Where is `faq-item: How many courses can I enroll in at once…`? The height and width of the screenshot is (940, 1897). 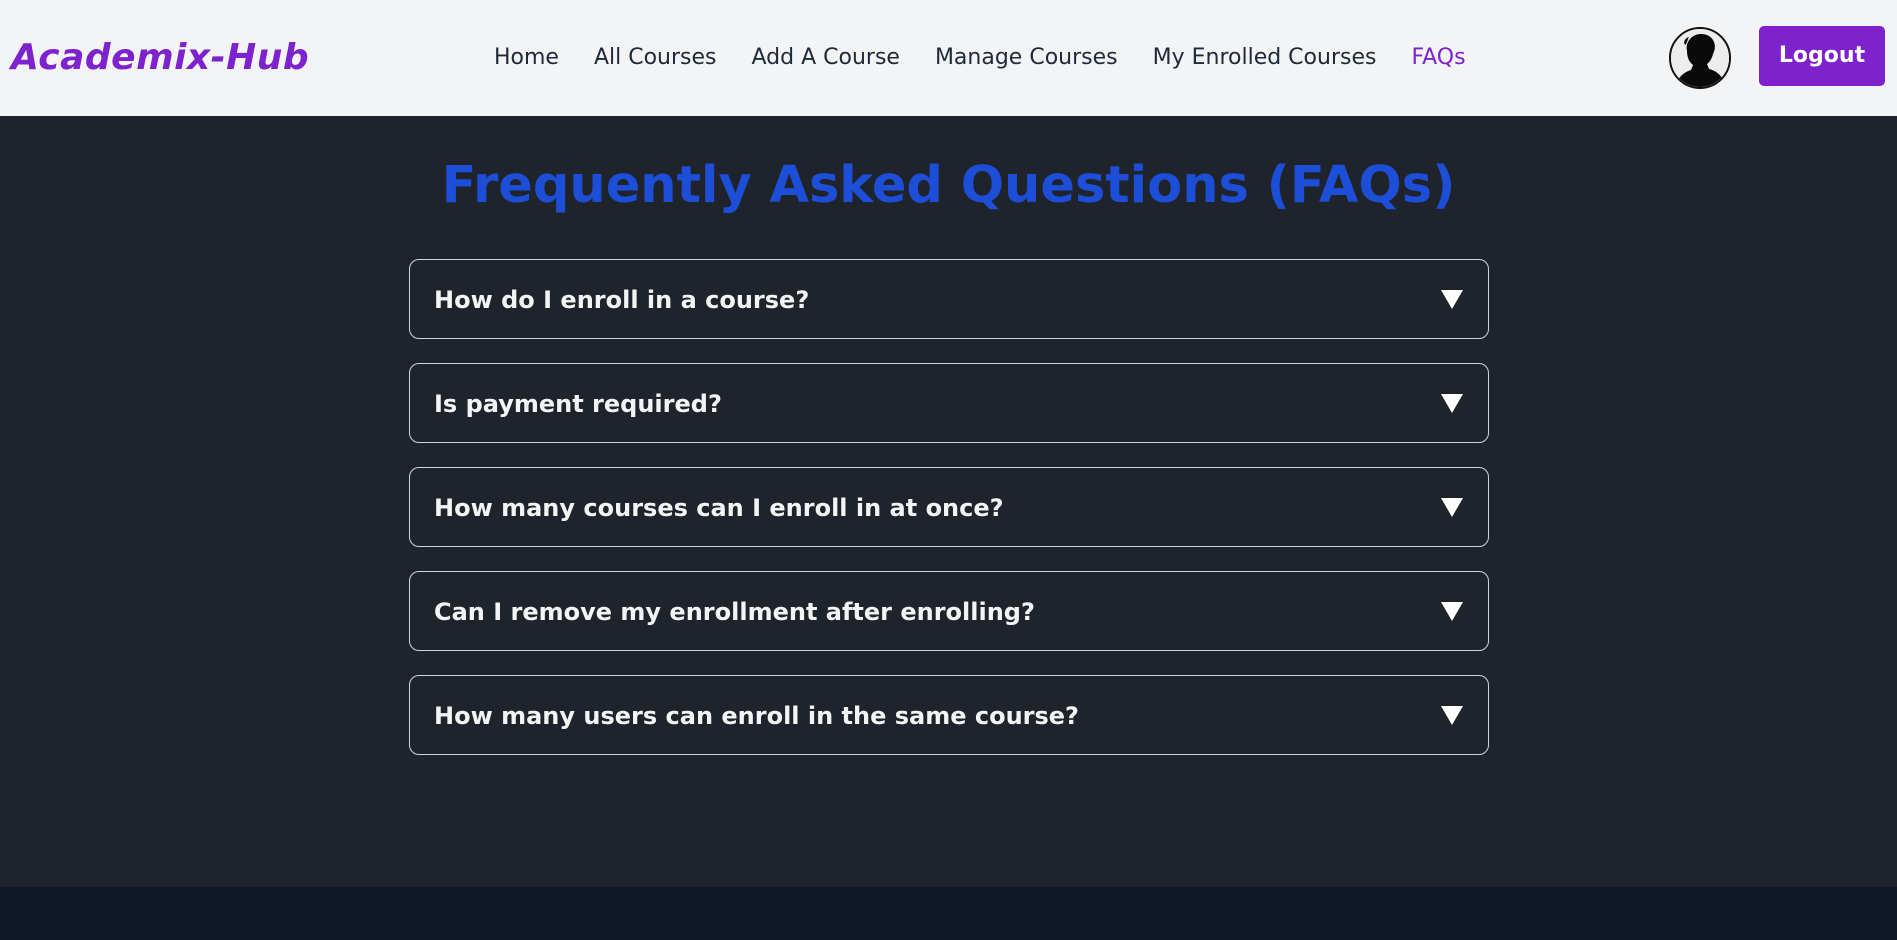
faq-item: How many courses can I enroll in at once… is located at coordinates (949, 507).